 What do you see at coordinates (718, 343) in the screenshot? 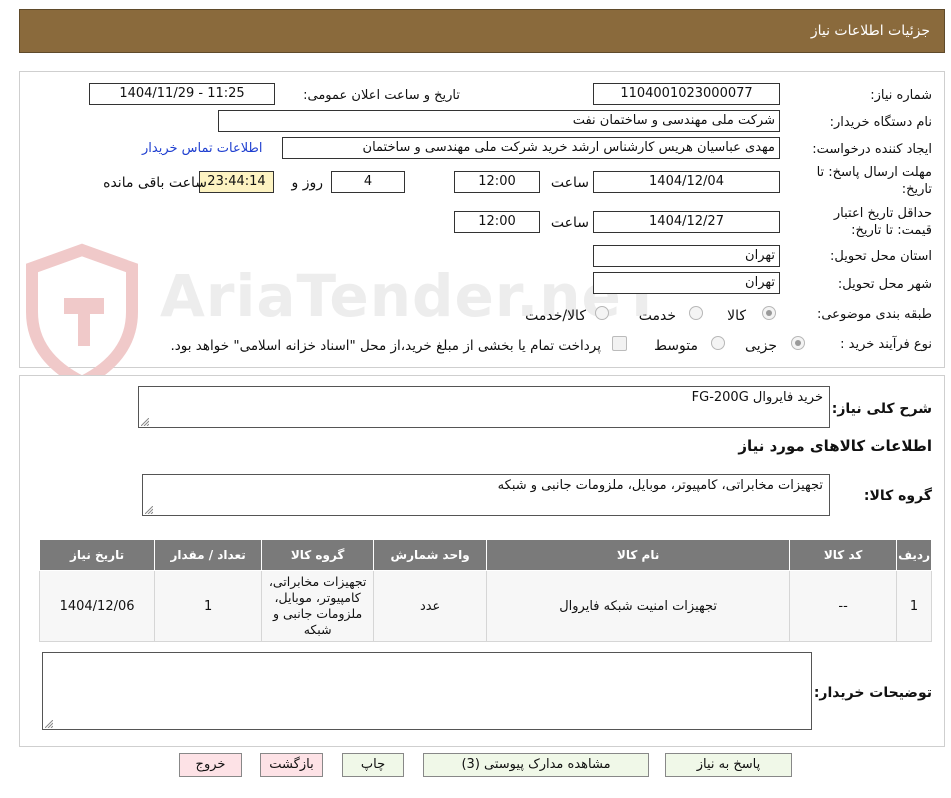
I see `process-radio-medium` at bounding box center [718, 343].